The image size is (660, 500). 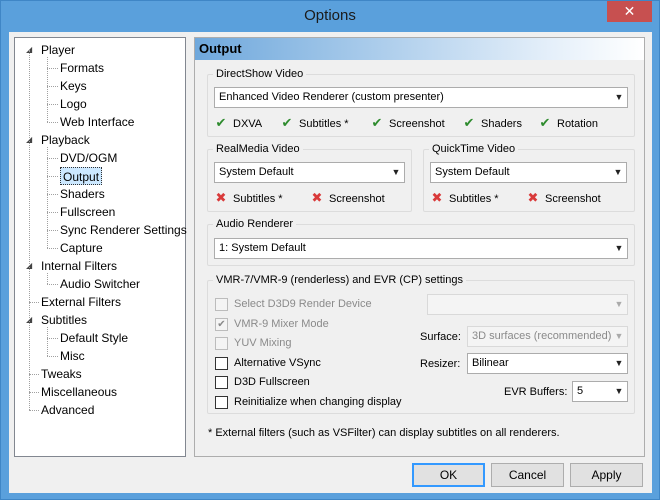 I want to click on alternative-vsync-checkbox, so click(x=221, y=363).